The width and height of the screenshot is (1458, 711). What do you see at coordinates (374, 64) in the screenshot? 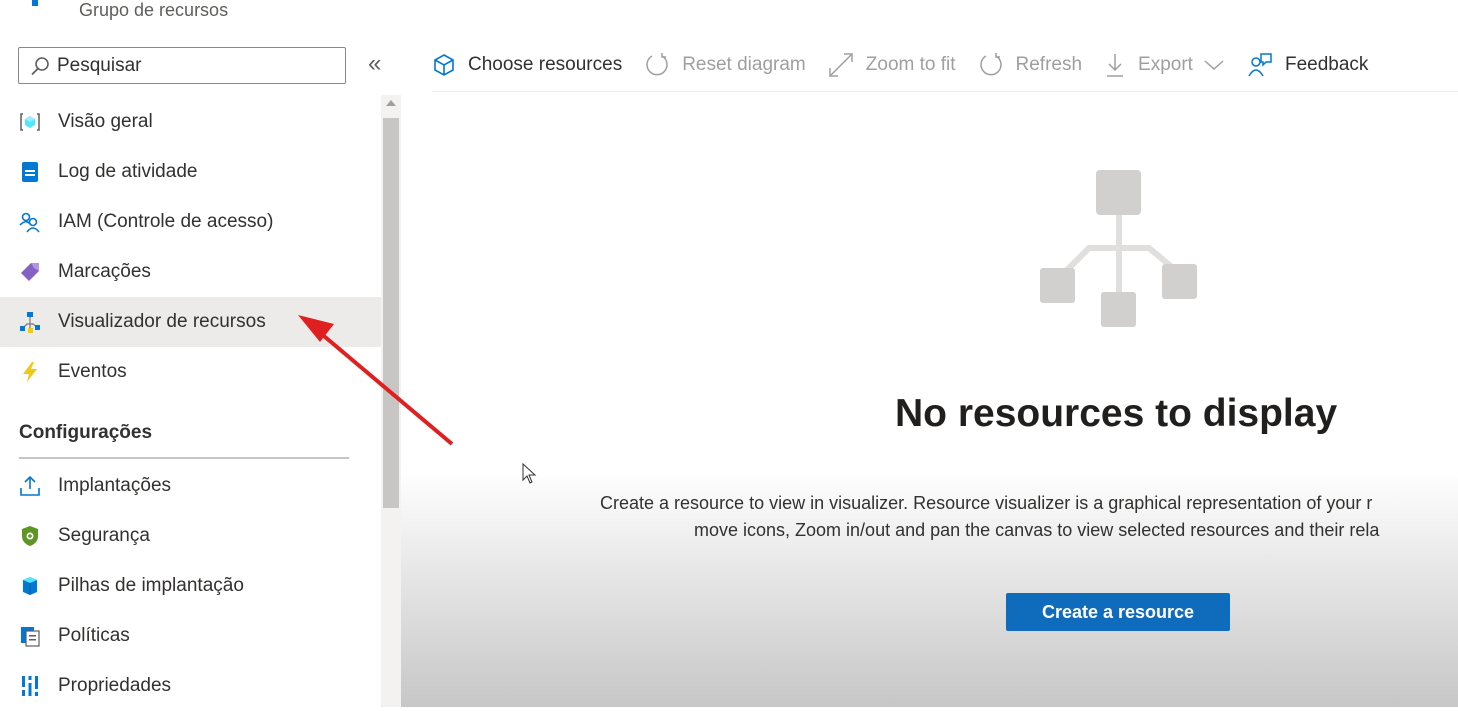
I see `collapse-sidebar-icon: «` at bounding box center [374, 64].